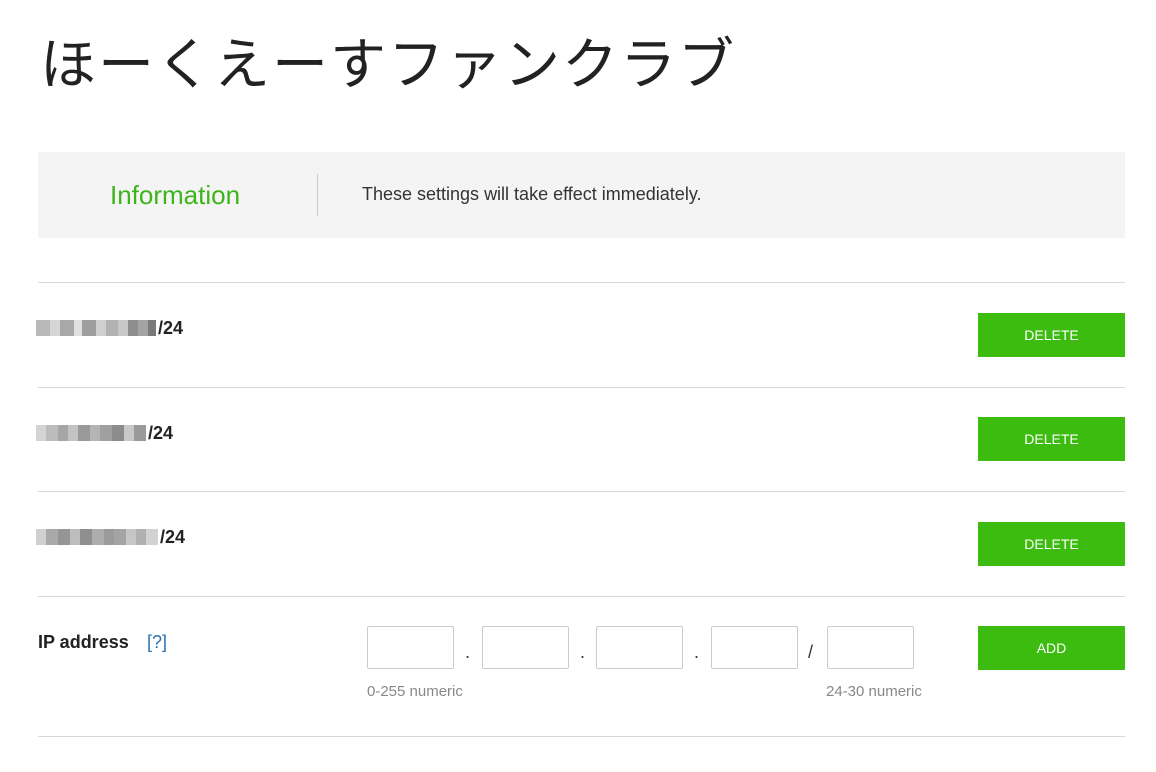 The width and height of the screenshot is (1156, 772). What do you see at coordinates (639, 647) in the screenshot?
I see `octet-3-input` at bounding box center [639, 647].